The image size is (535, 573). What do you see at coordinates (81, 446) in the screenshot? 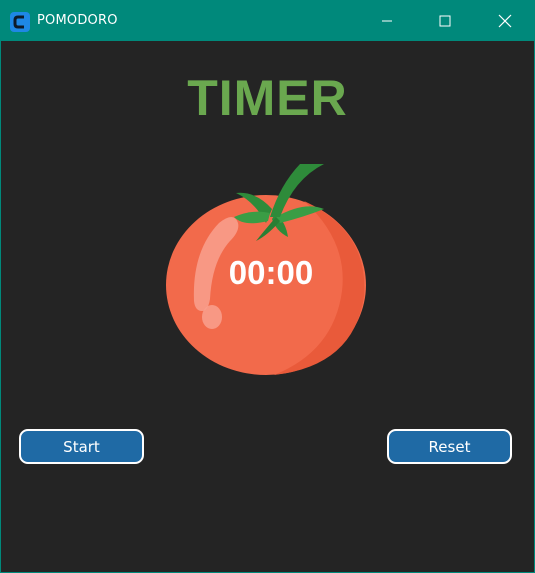
I see `start-button: Start` at bounding box center [81, 446].